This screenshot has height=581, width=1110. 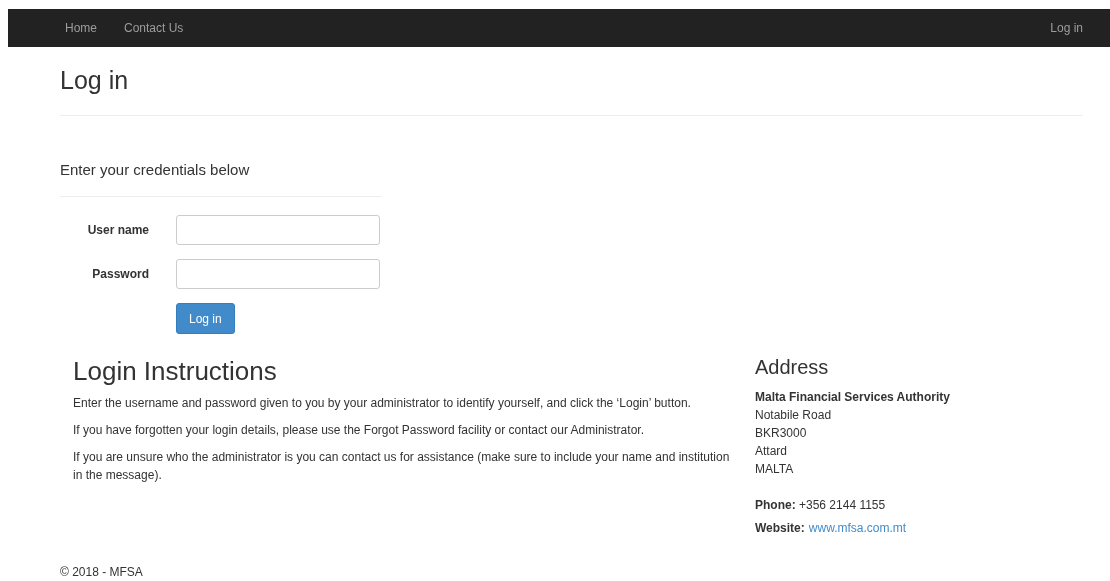 What do you see at coordinates (175, 371) in the screenshot?
I see `section-heading: Login Instructions` at bounding box center [175, 371].